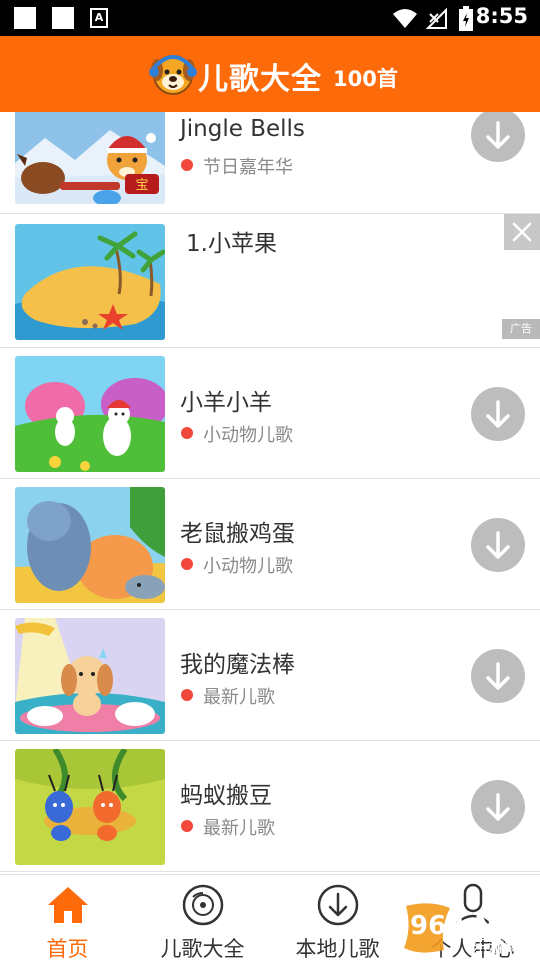 The height and width of the screenshot is (963, 540). I want to click on status-bar: A 8:55, so click(270, 18).